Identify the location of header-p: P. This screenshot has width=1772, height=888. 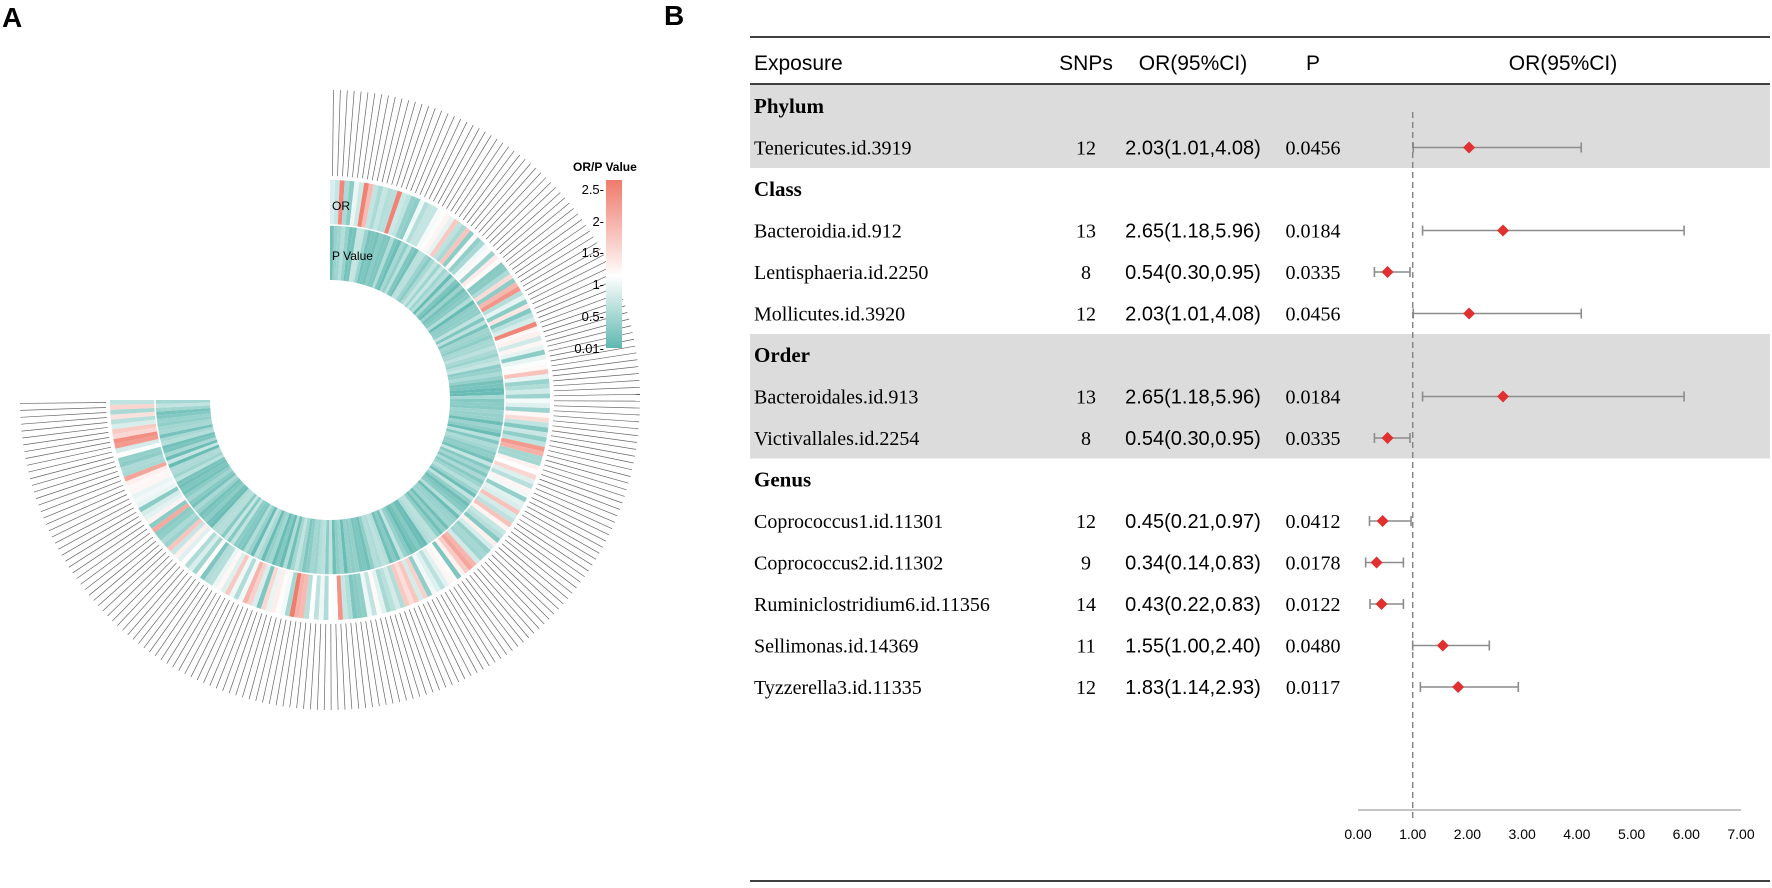
(1313, 63).